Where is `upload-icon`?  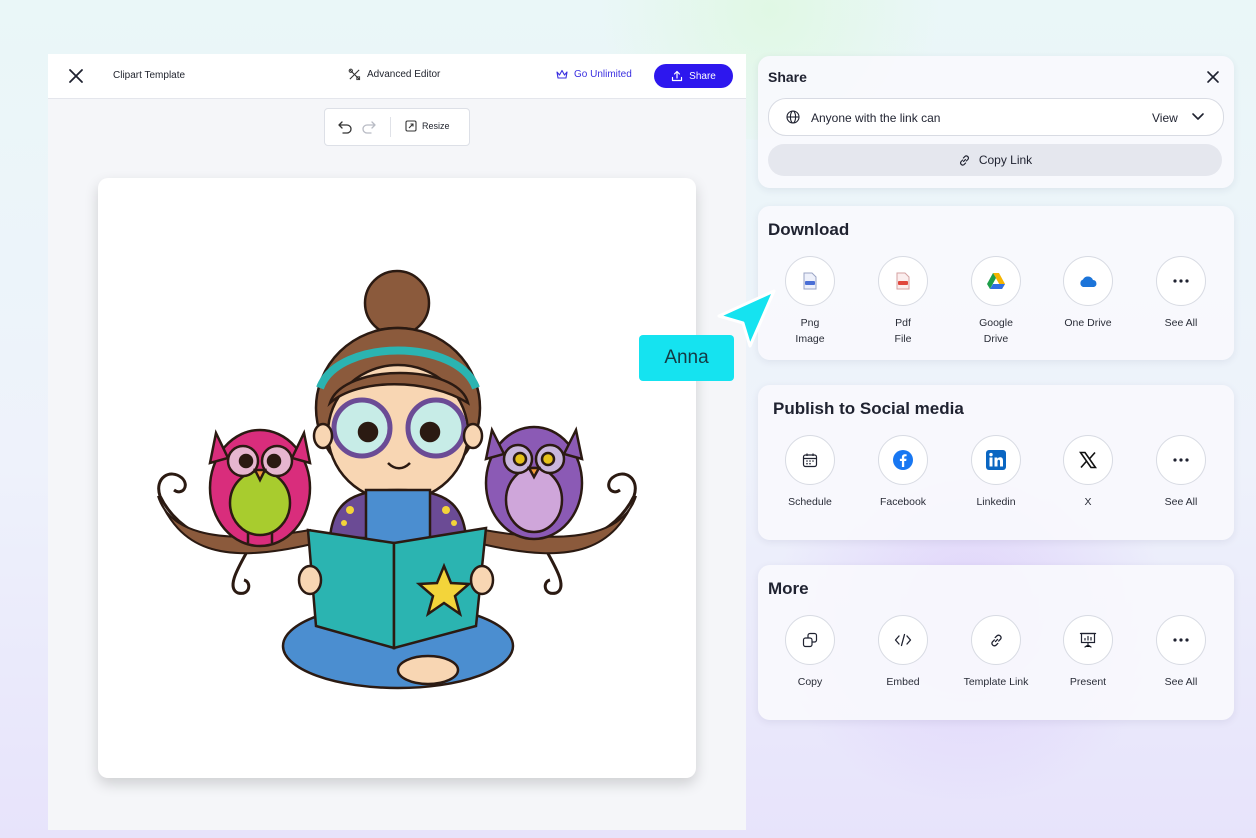
upload-icon is located at coordinates (677, 76).